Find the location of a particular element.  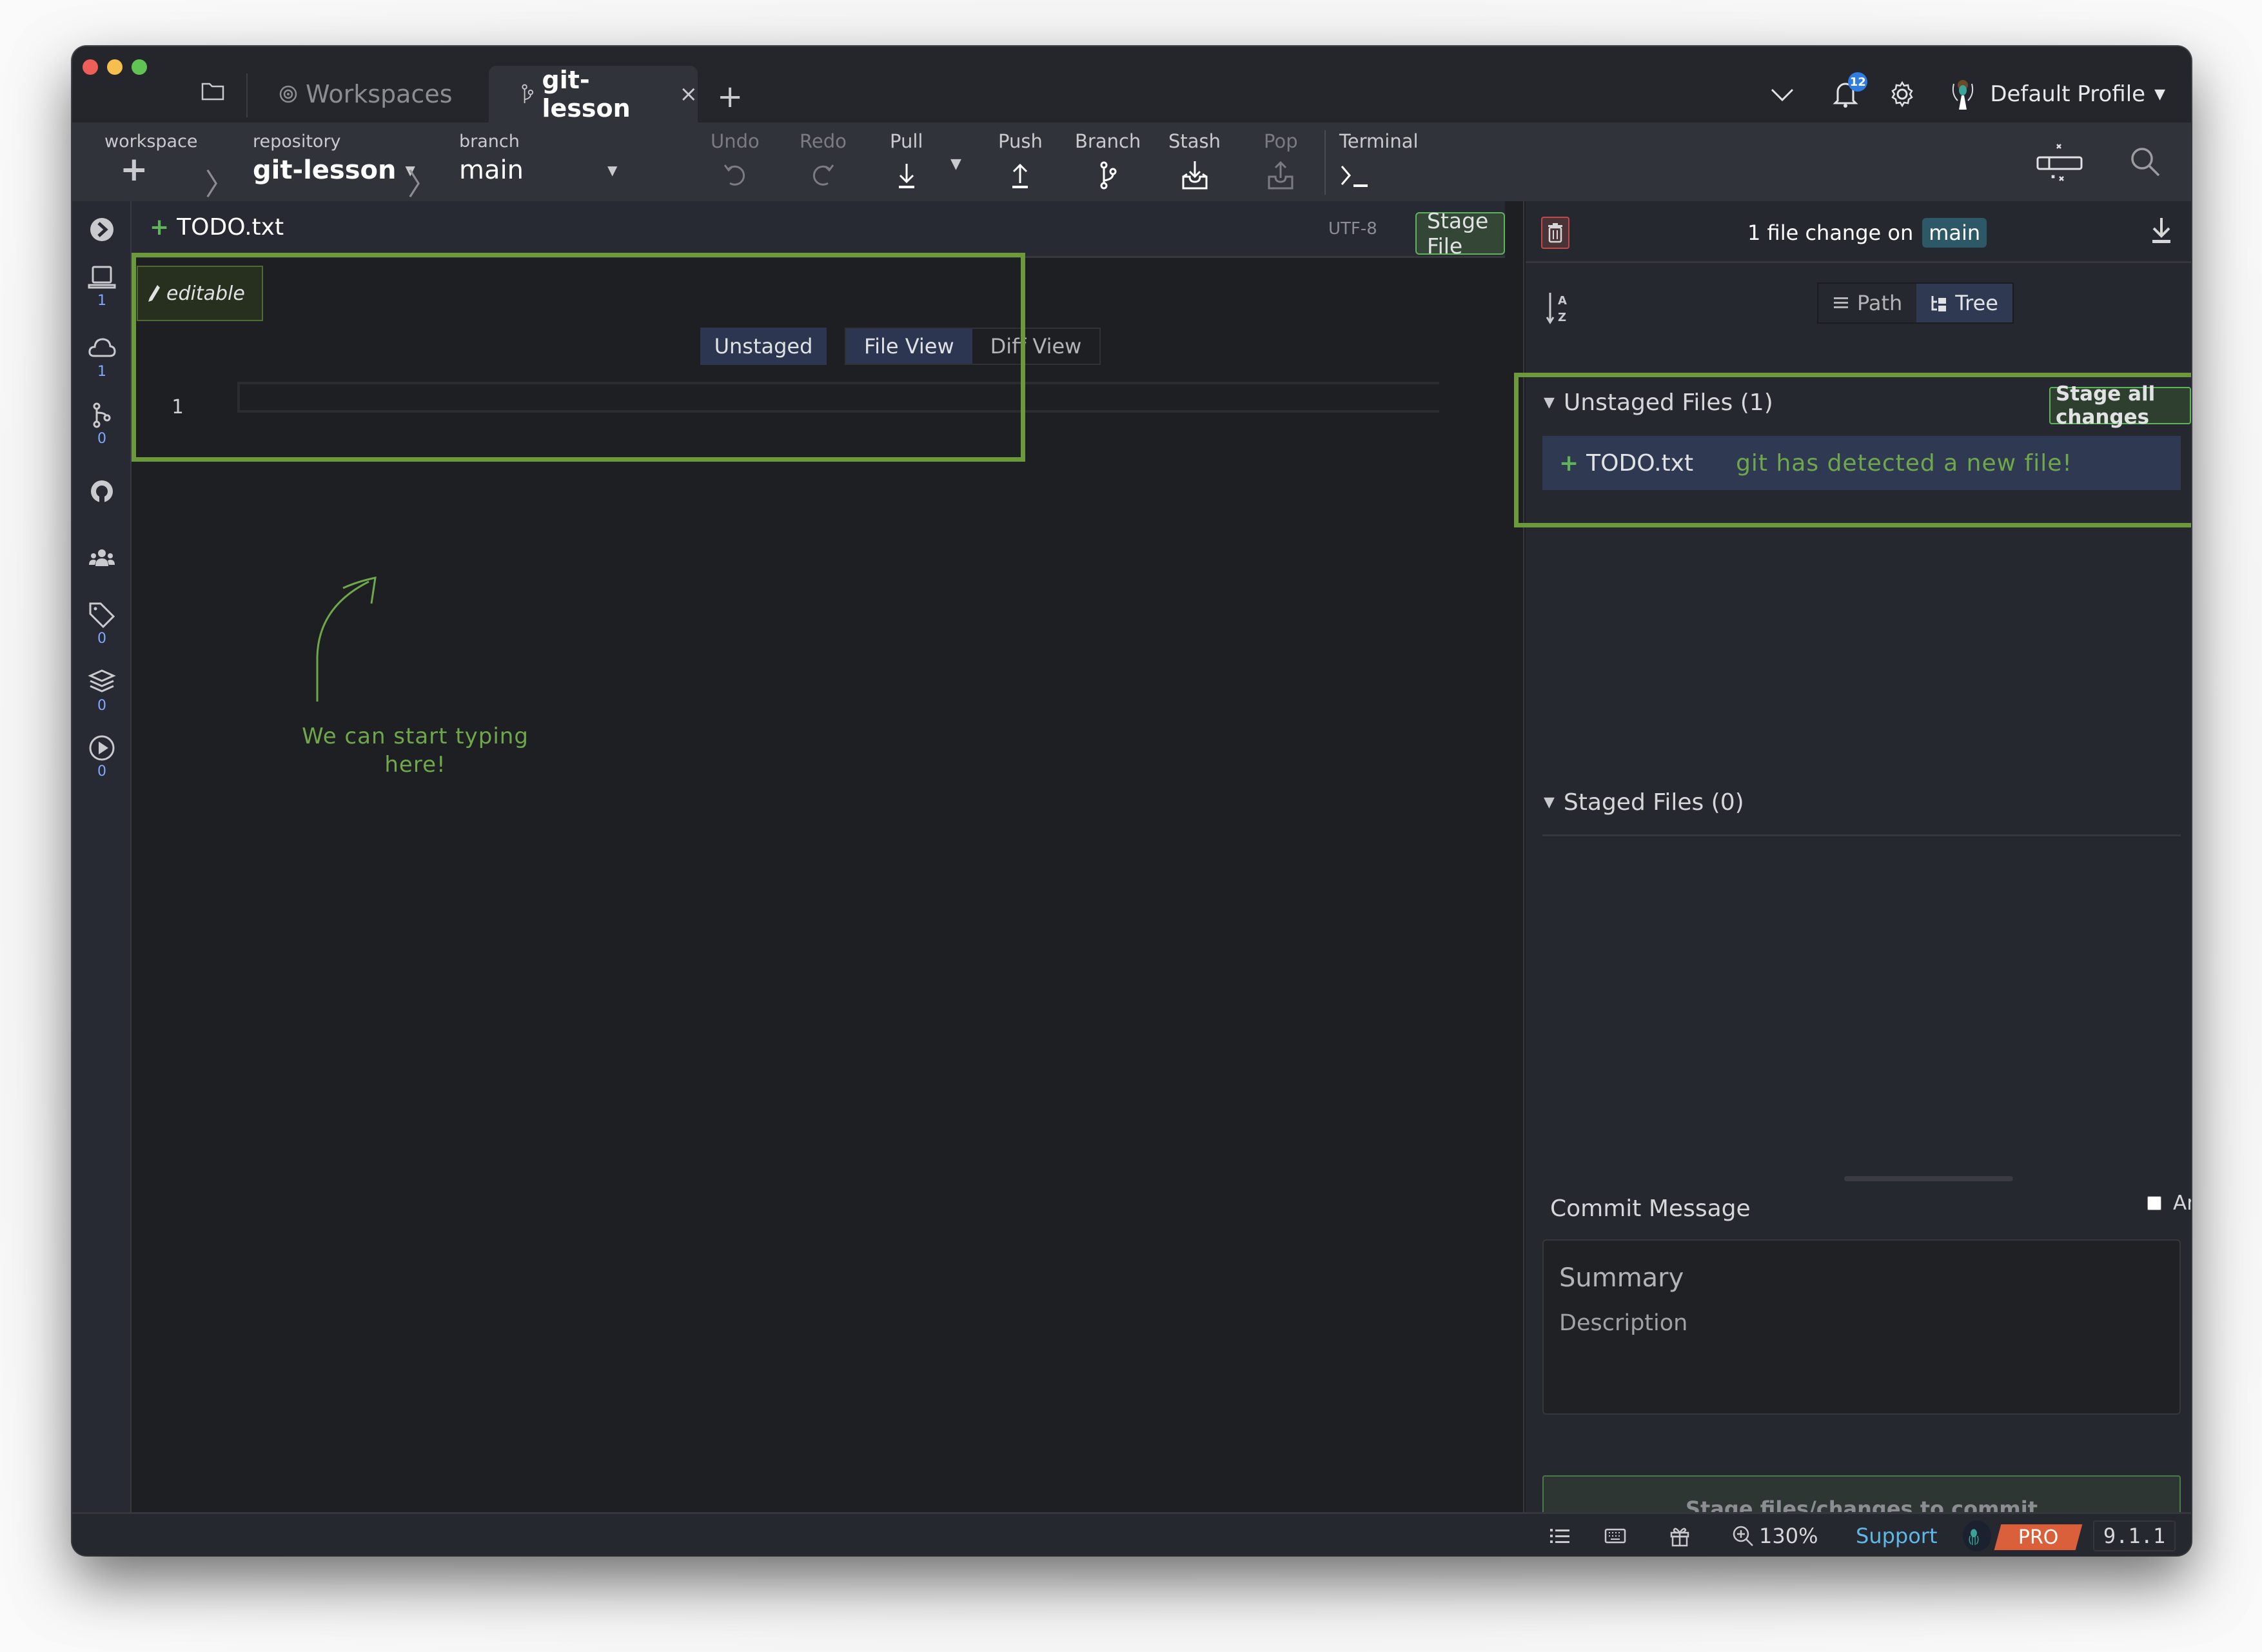

search-icon is located at coordinates (2145, 162).